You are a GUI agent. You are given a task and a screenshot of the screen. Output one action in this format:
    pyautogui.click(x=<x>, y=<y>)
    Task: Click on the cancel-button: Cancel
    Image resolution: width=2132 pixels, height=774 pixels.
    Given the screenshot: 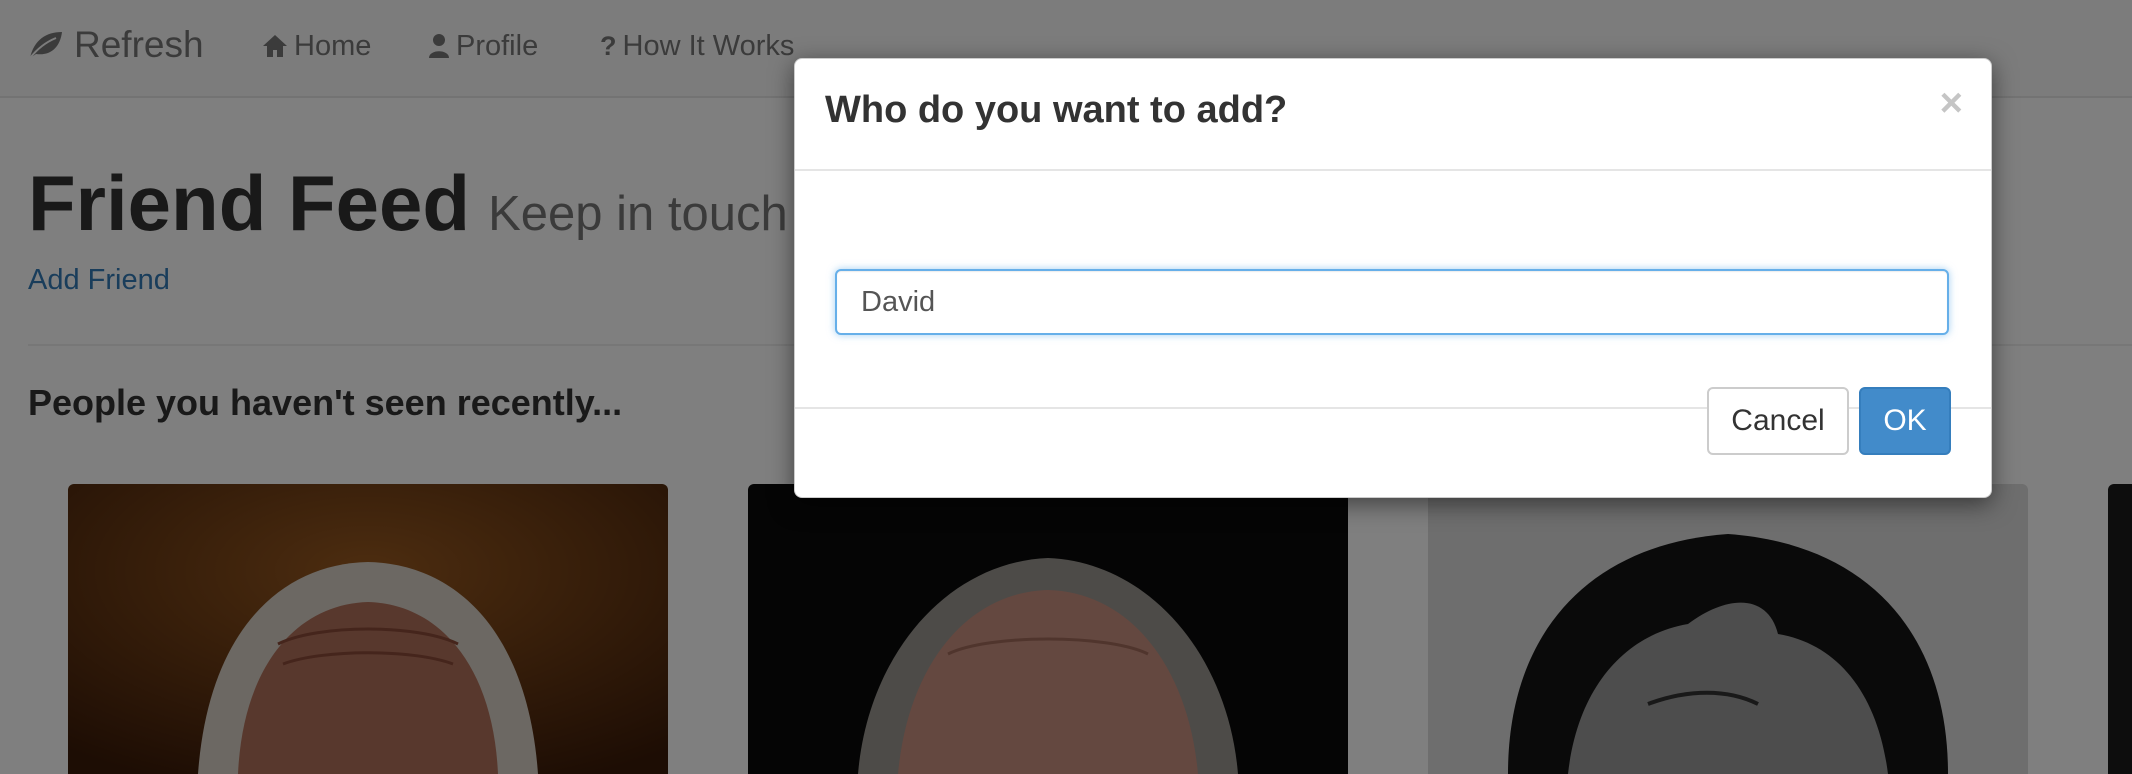 What is the action you would take?
    pyautogui.click(x=1778, y=421)
    